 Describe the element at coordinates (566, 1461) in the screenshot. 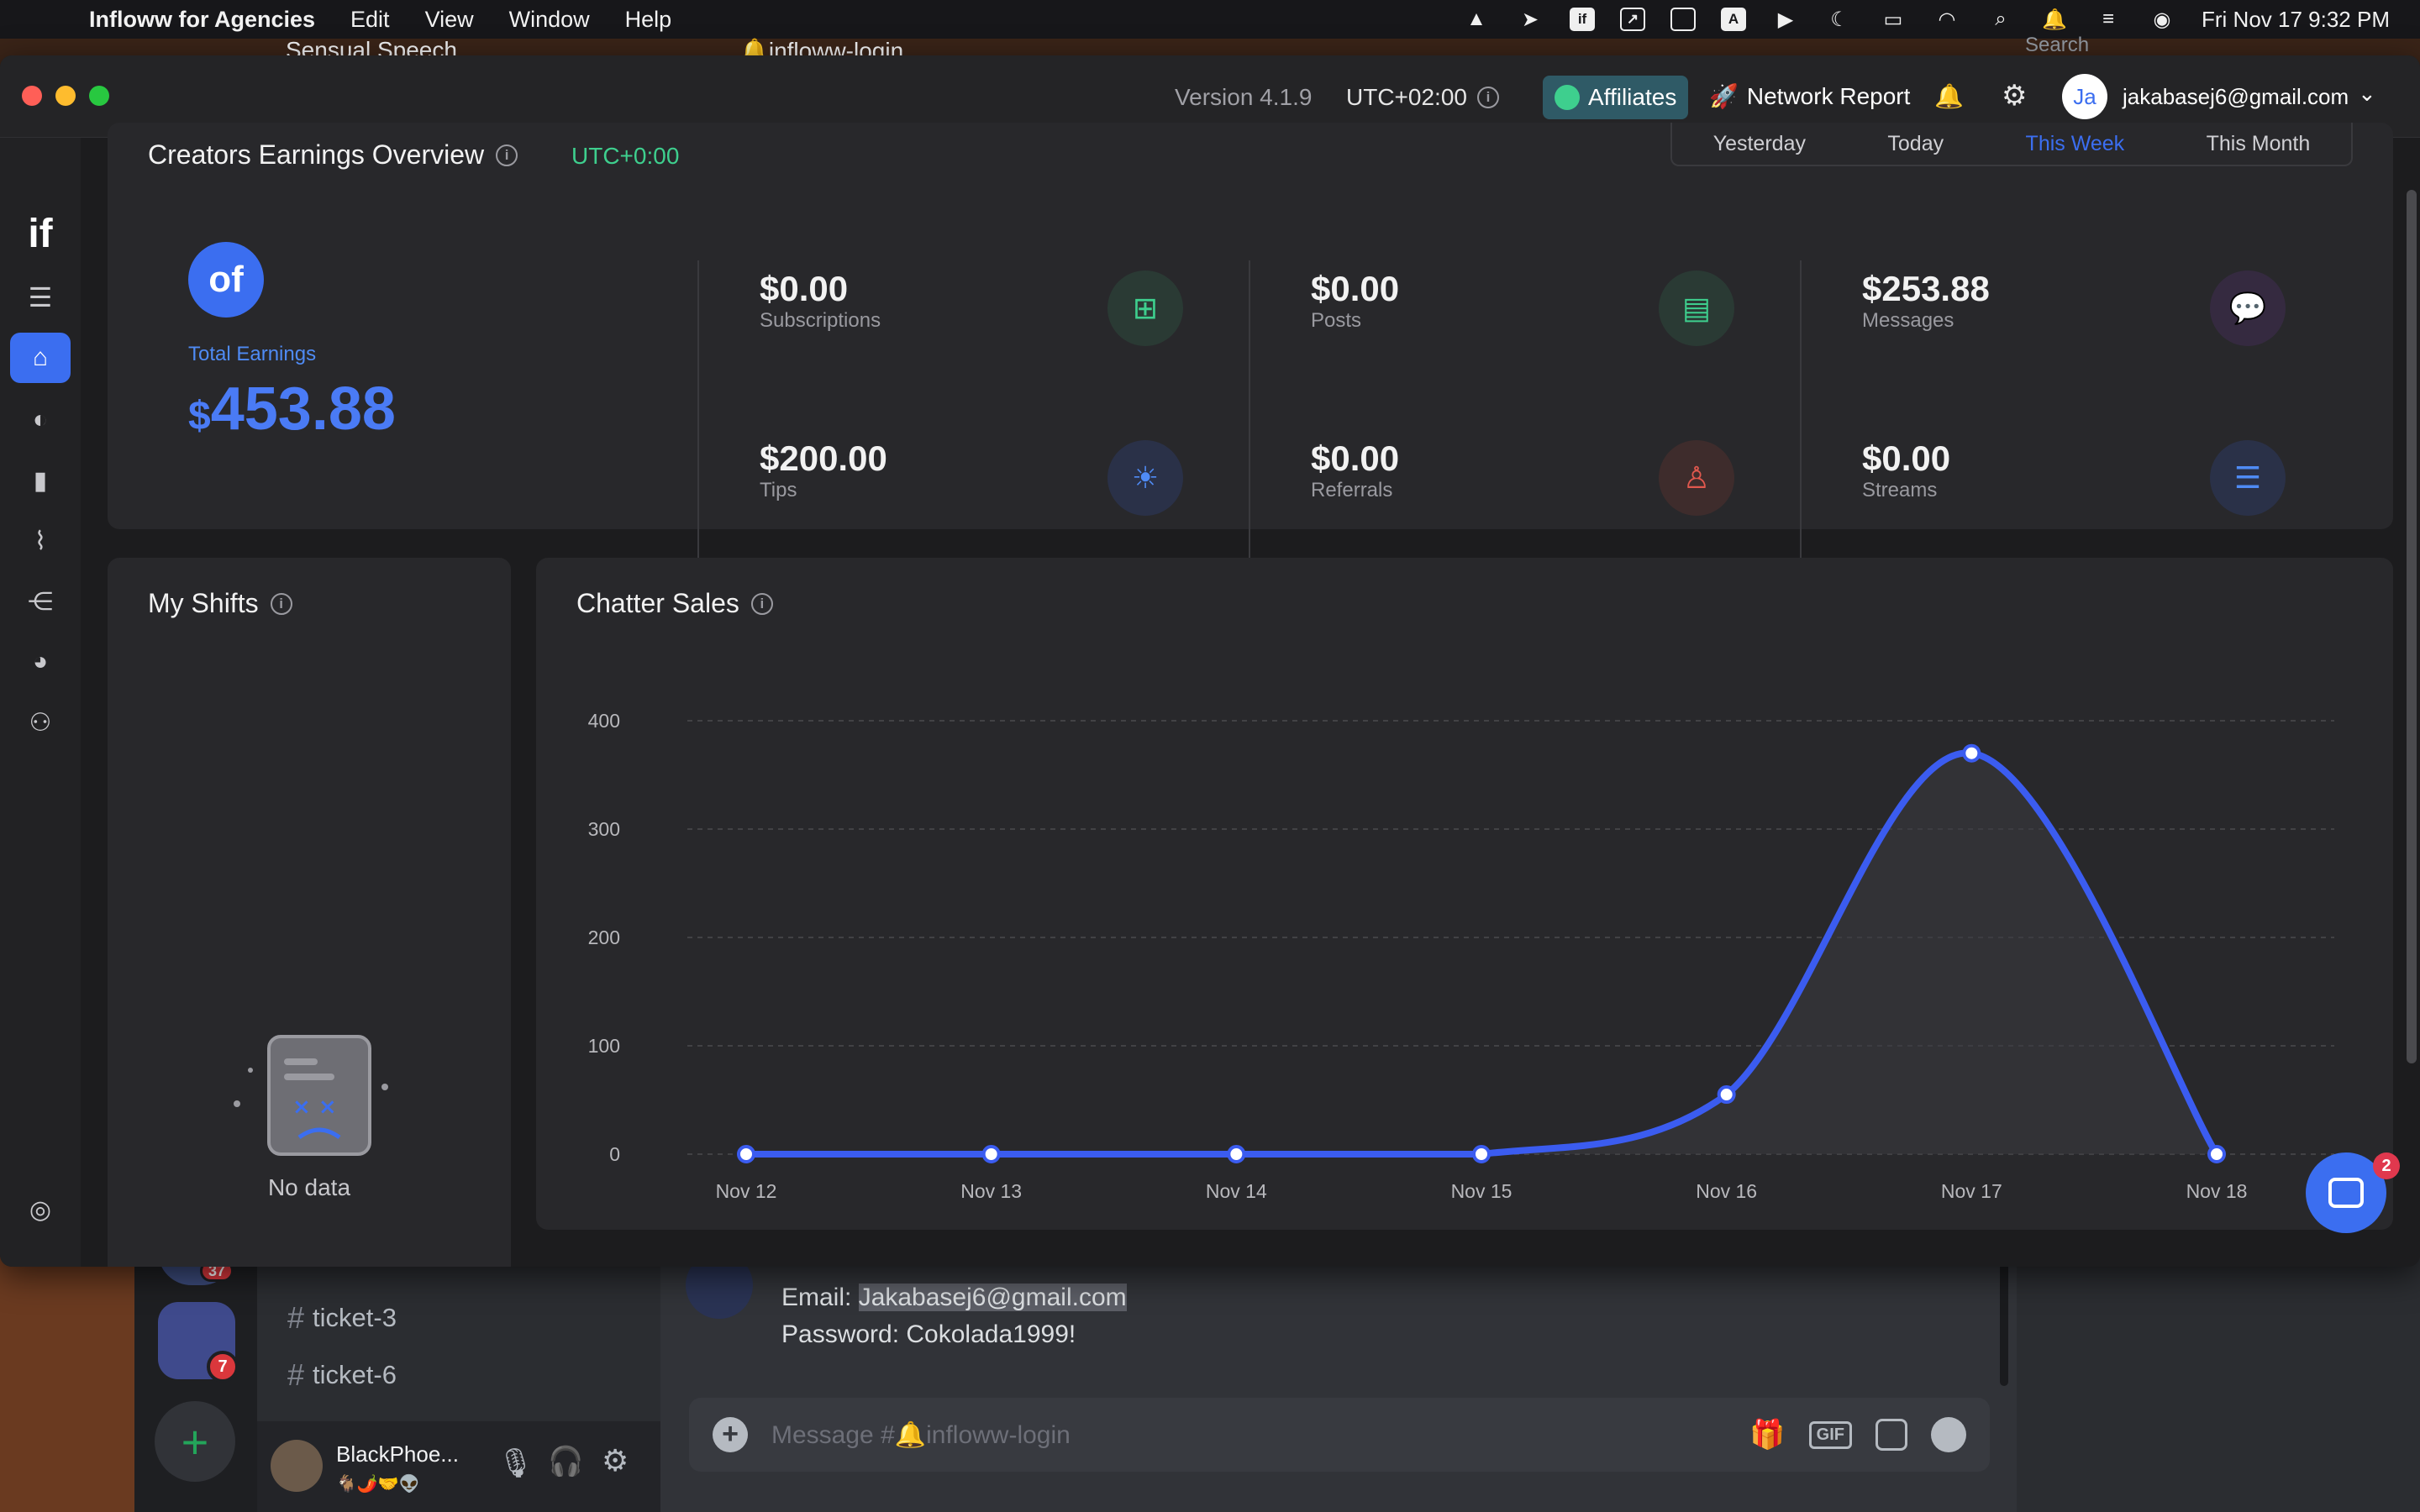

I see `headphones-icon: 🎧` at that location.